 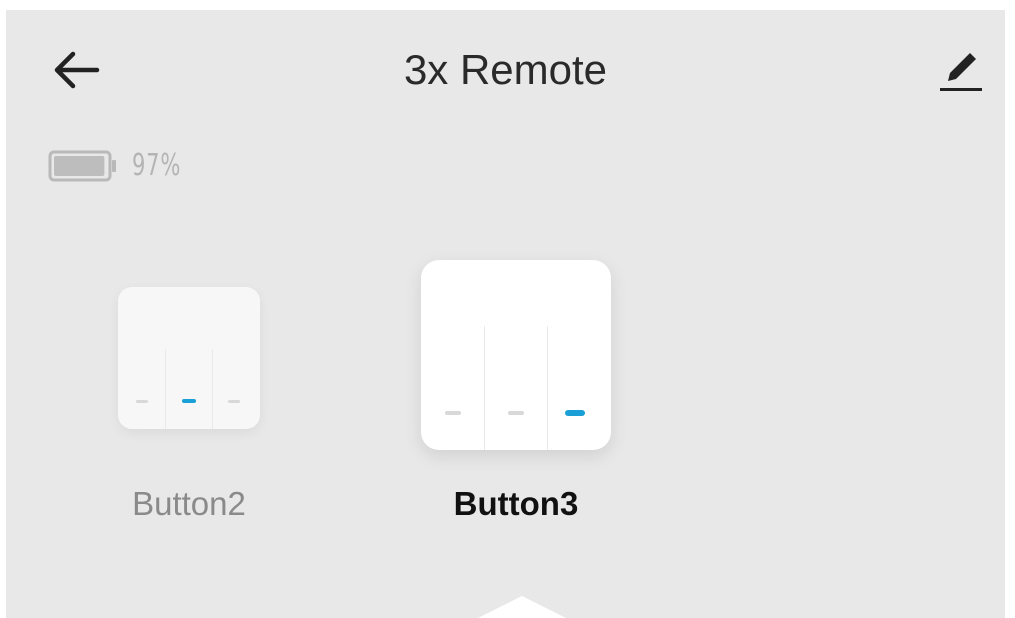 I want to click on button2-label: Button2, so click(x=189, y=504).